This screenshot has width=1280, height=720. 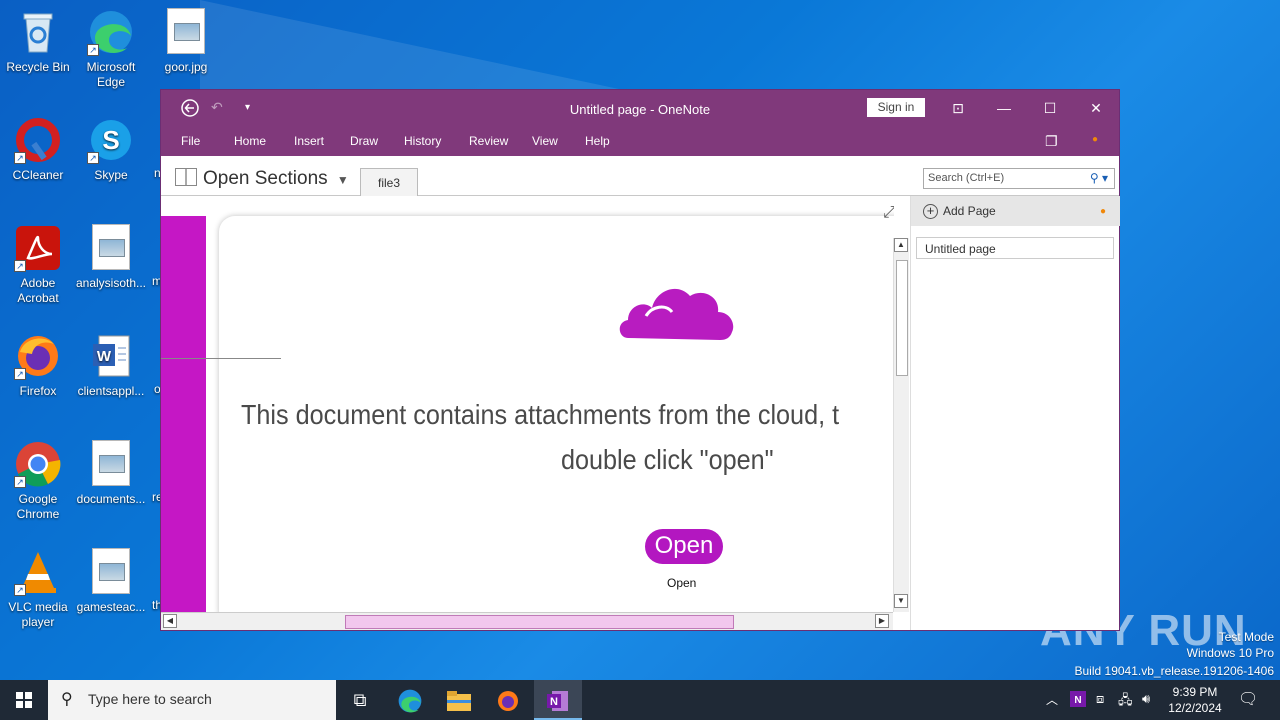 I want to click on task-view-icon: ⧉, so click(x=360, y=700).